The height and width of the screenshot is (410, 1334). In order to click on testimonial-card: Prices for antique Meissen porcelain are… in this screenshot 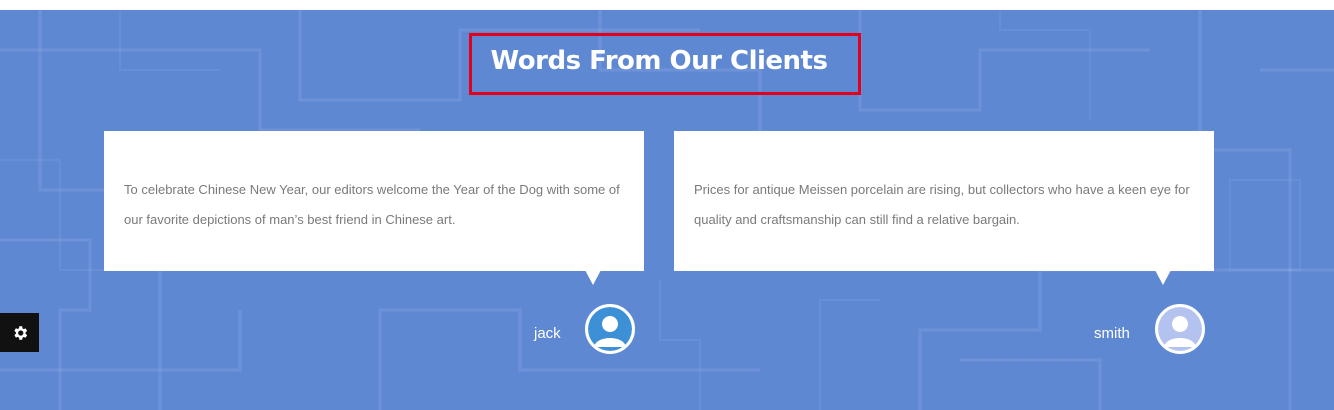, I will do `click(944, 201)`.